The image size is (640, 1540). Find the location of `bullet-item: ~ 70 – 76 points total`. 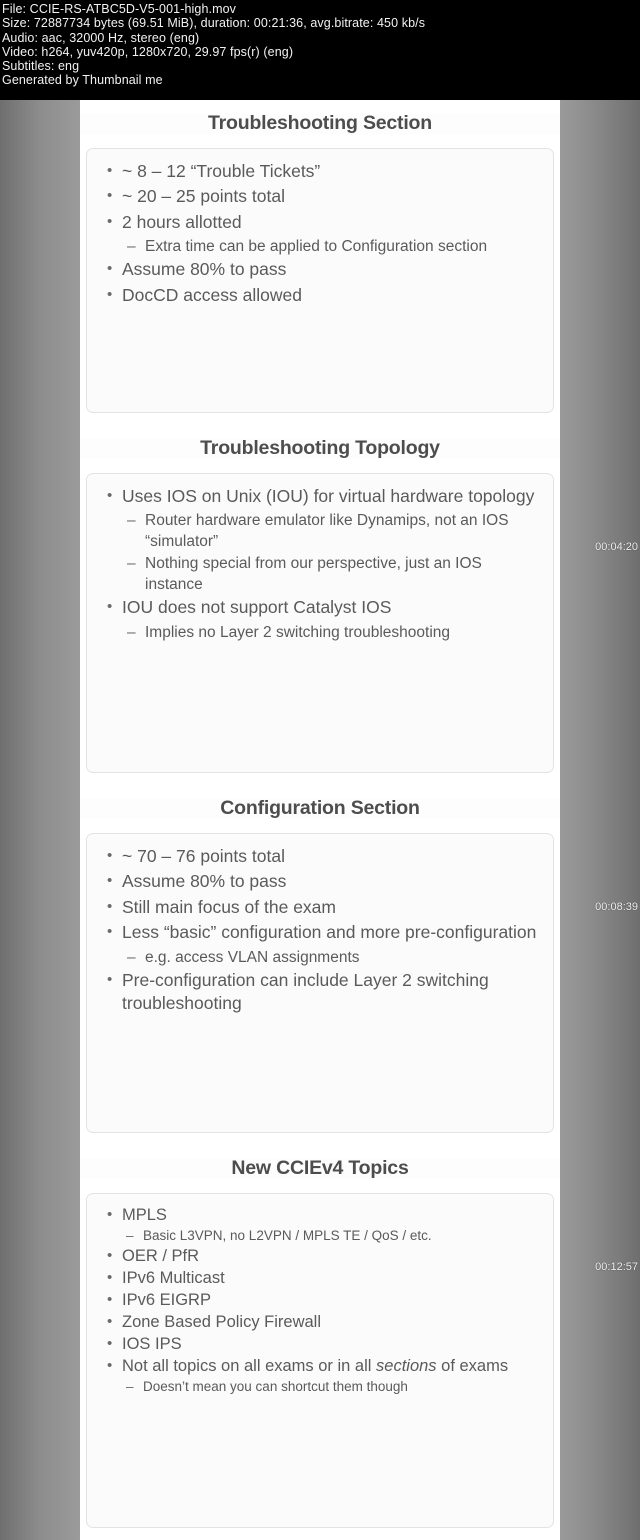

bullet-item: ~ 70 – 76 points total is located at coordinates (320, 856).